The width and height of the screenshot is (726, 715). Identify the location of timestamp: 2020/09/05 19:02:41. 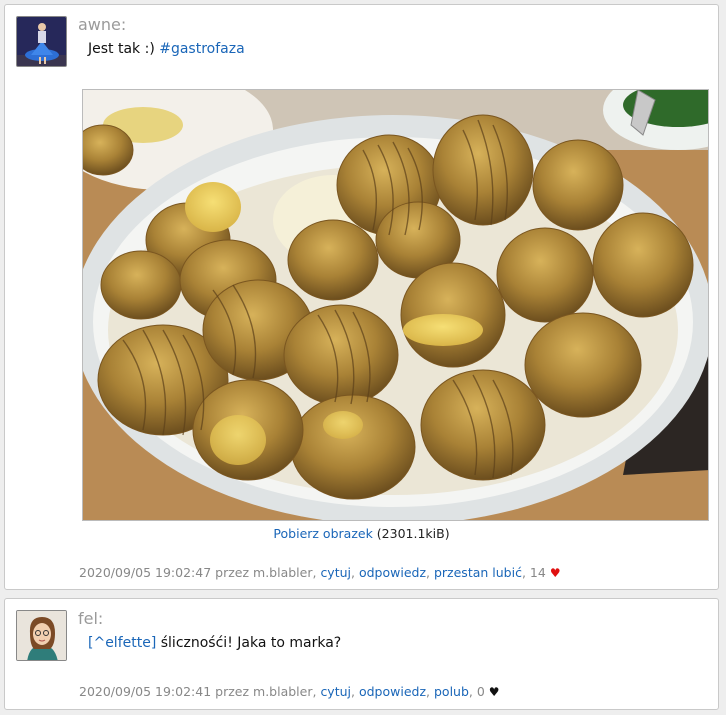
(145, 691).